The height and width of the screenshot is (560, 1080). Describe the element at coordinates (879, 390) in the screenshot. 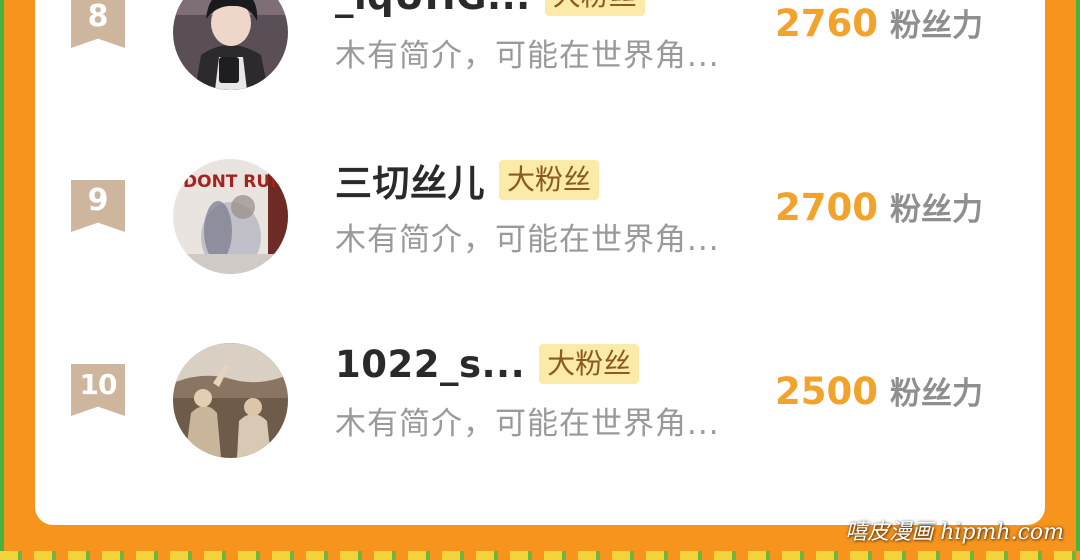

I see `fan-score: 2500 粉丝力` at that location.